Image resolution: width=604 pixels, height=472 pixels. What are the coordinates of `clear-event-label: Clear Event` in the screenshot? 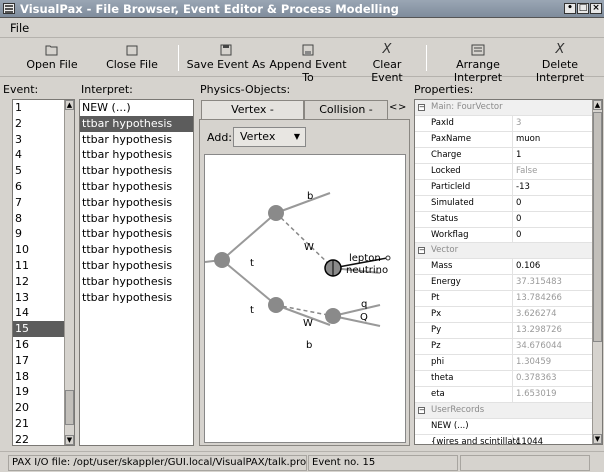 It's located at (387, 71).